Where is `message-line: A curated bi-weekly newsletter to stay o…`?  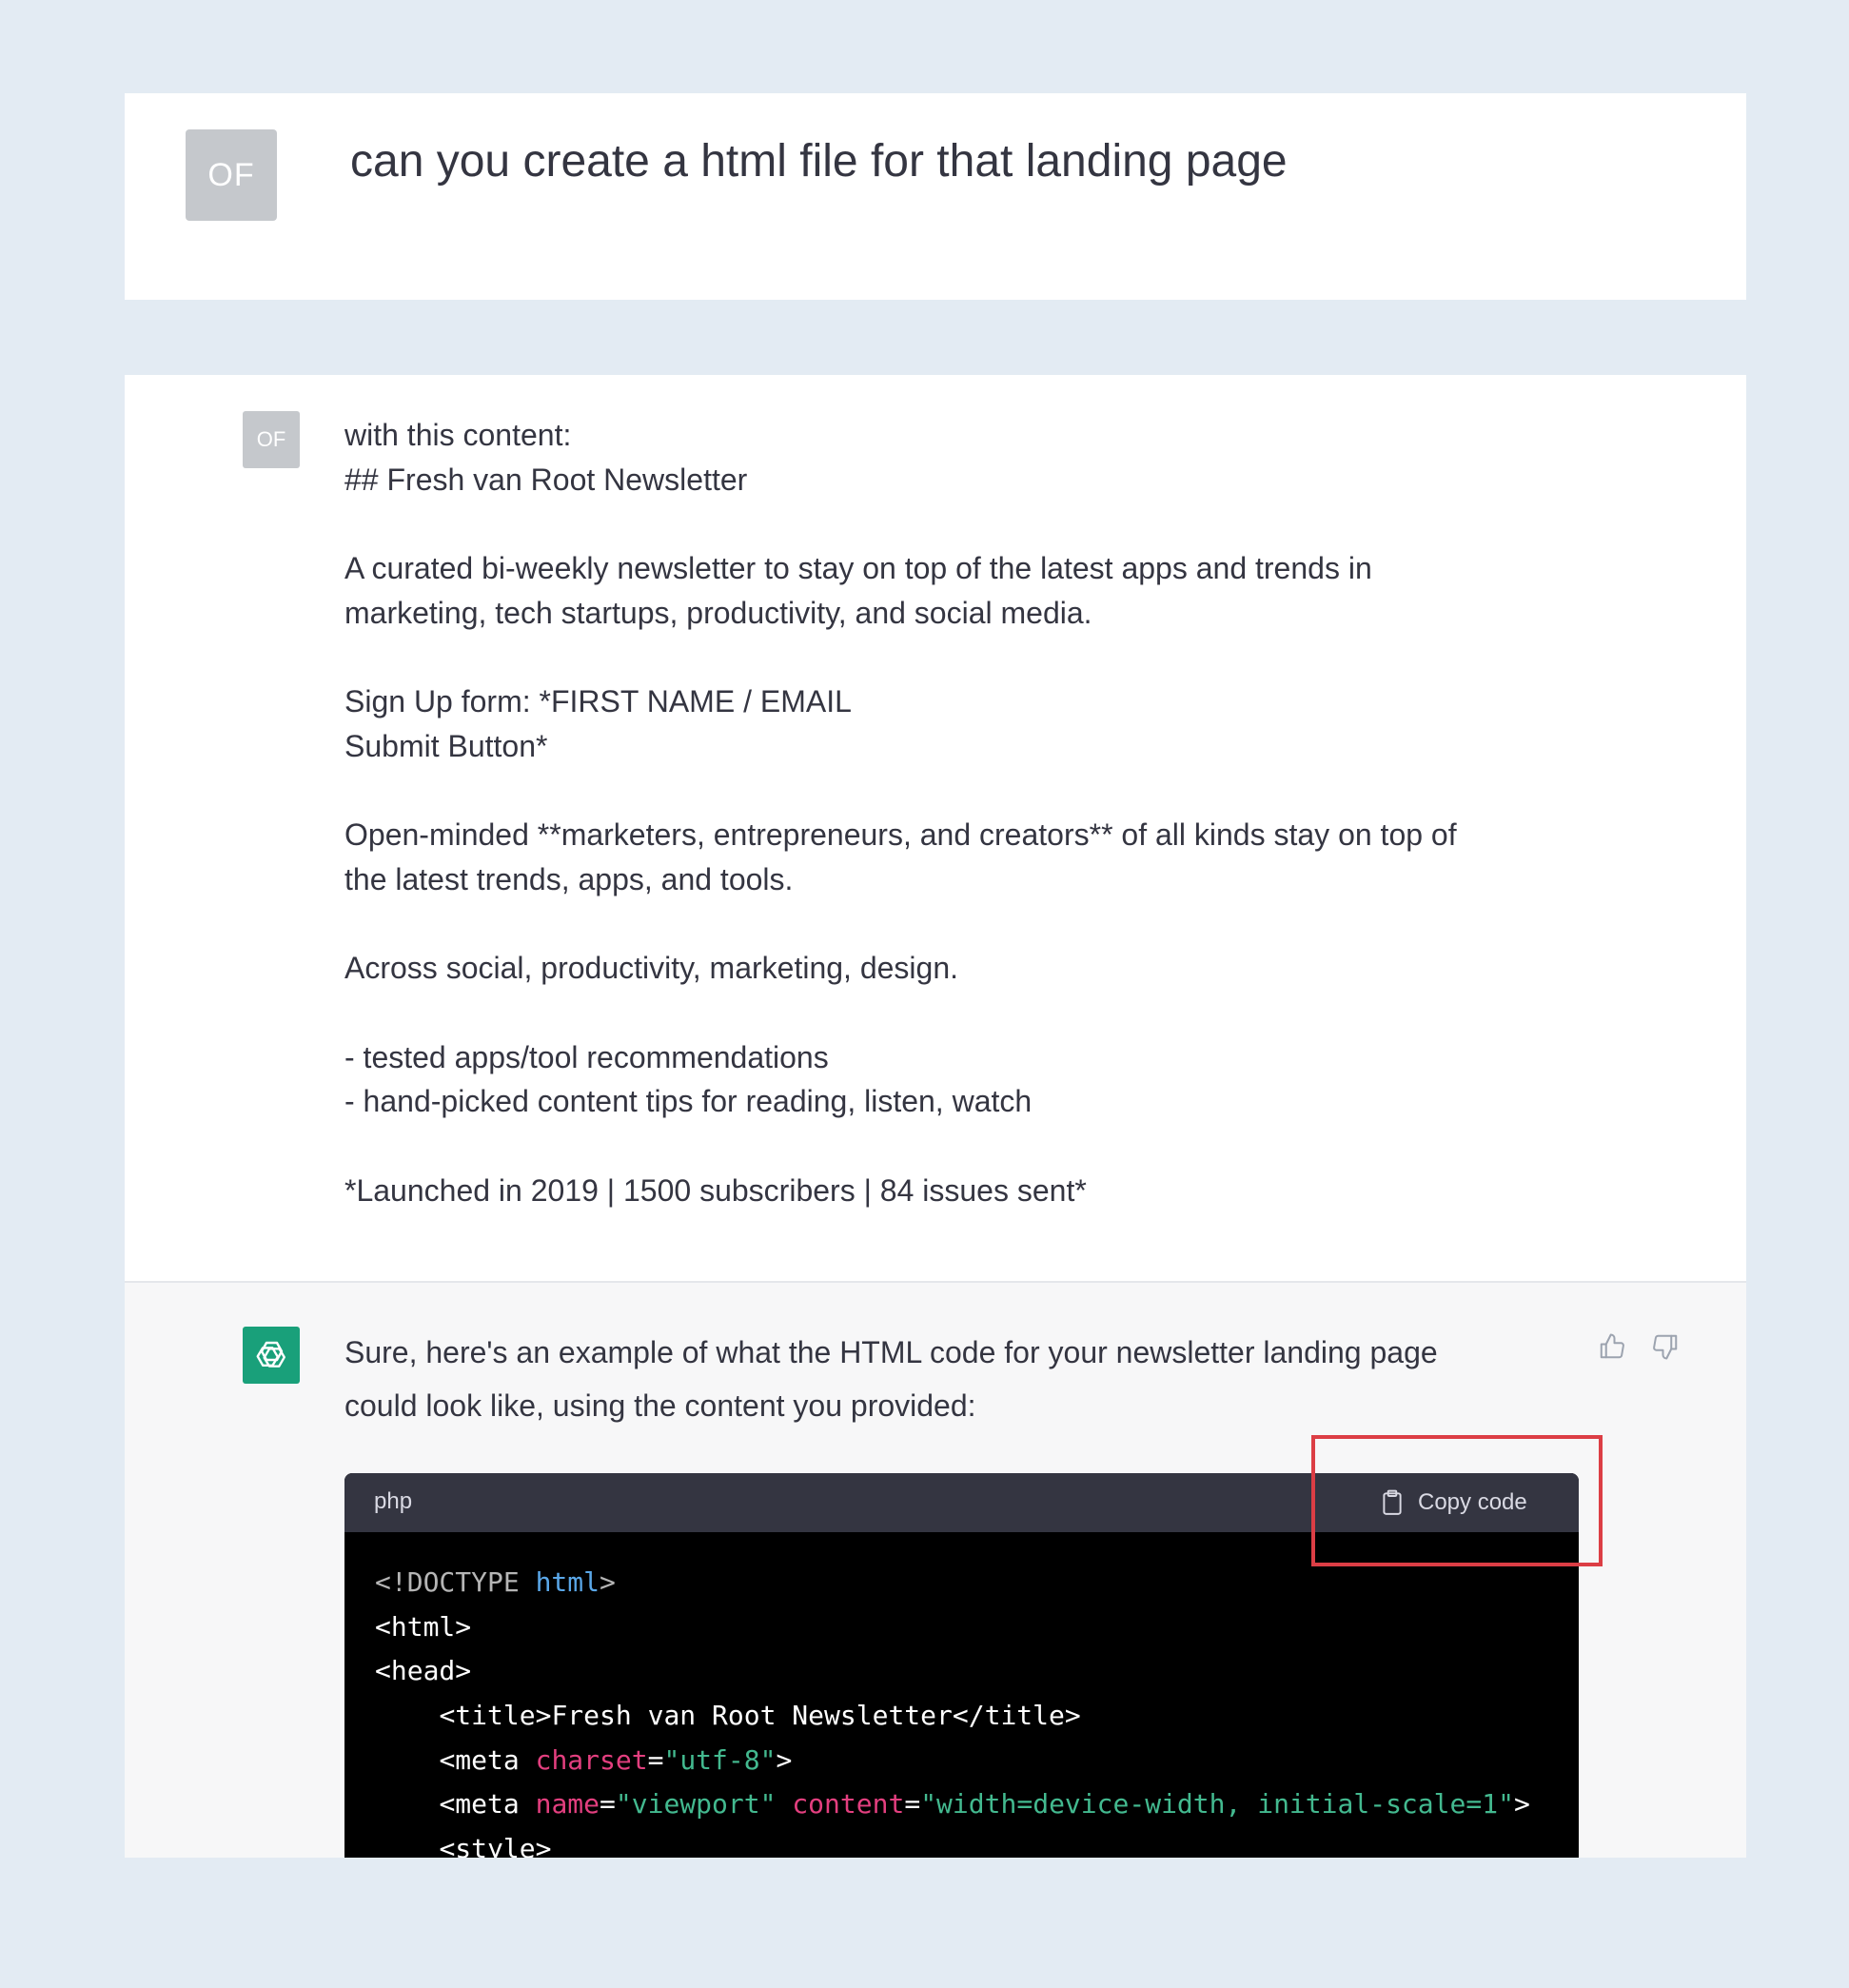
message-line: A curated bi-weekly newsletter to stay o… is located at coordinates (858, 568).